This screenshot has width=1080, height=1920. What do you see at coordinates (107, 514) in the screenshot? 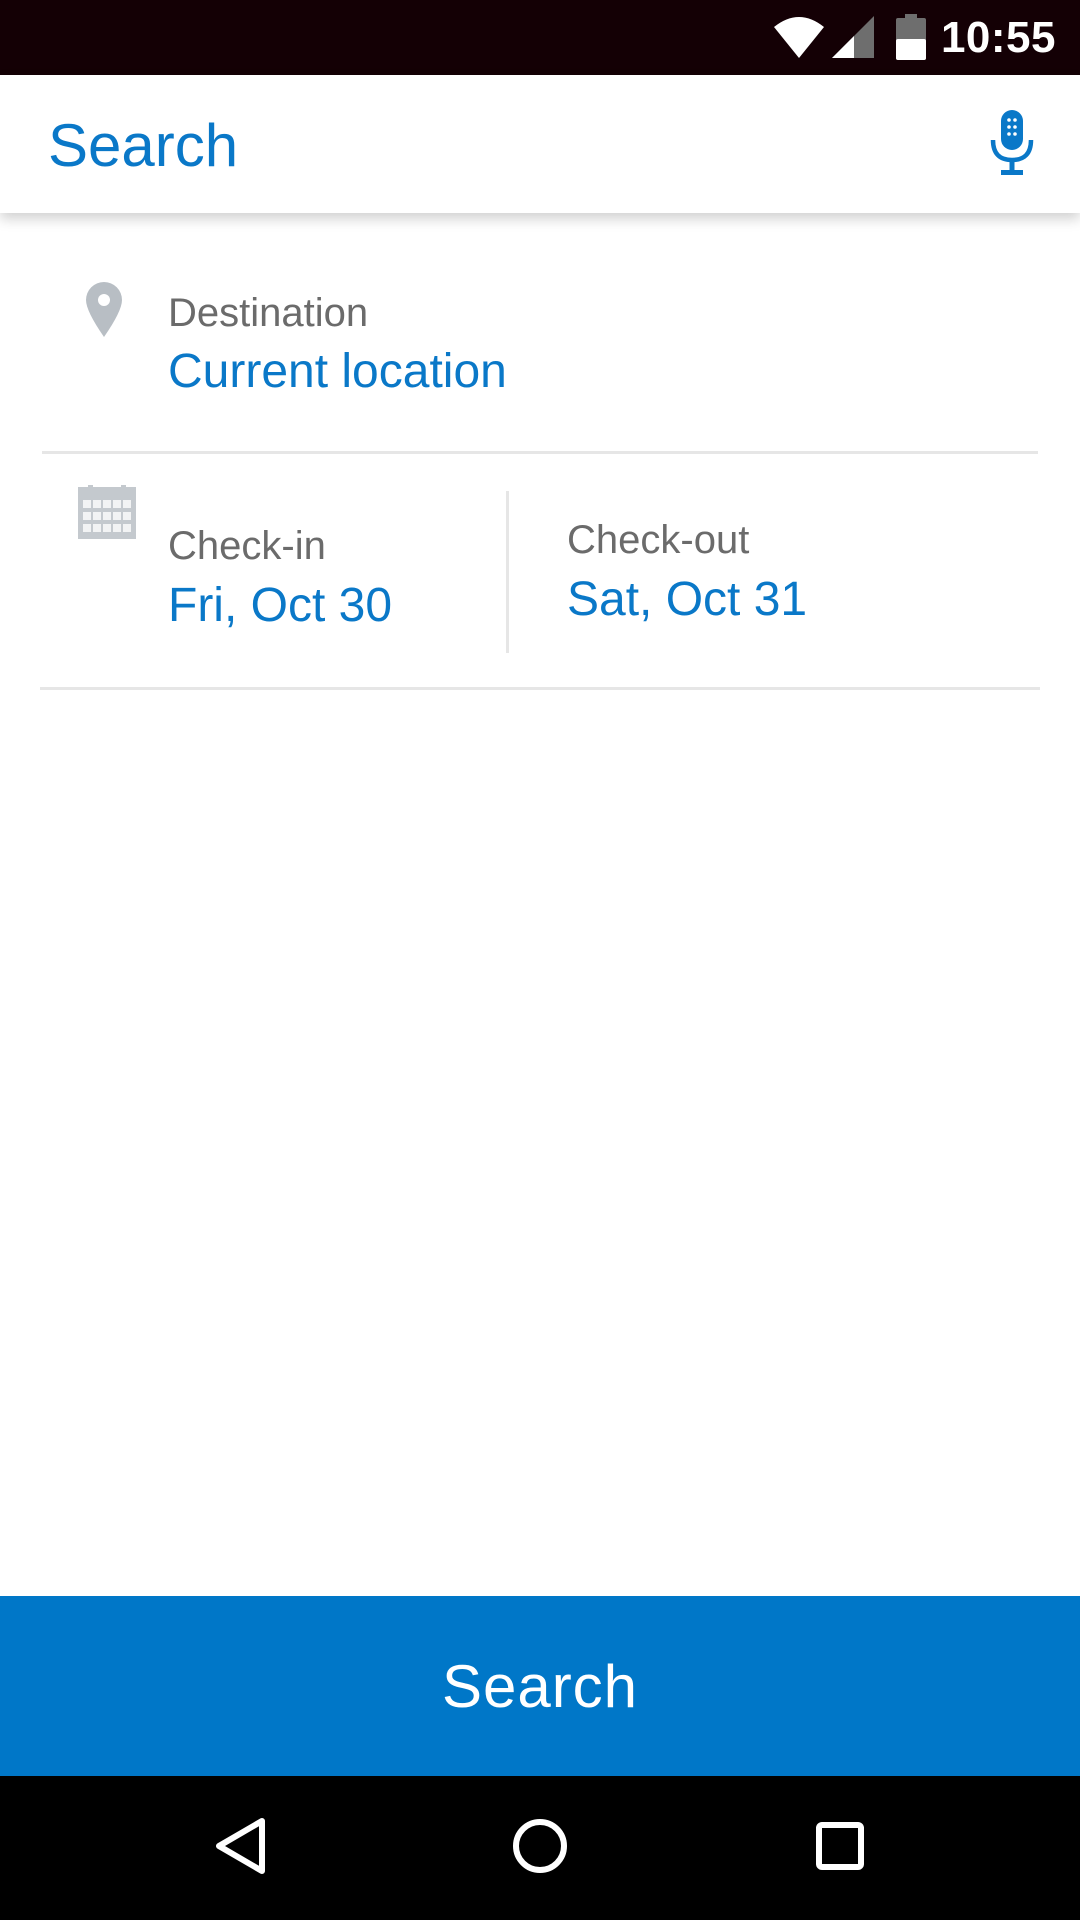
I see `calendar-icon` at bounding box center [107, 514].